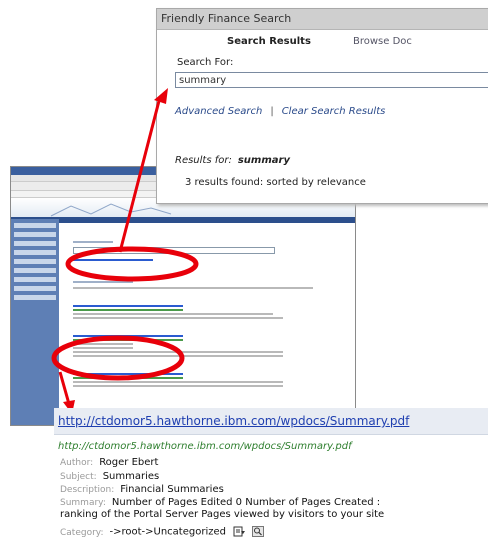 The width and height of the screenshot is (488, 543). I want to click on document-icon, so click(239, 531).